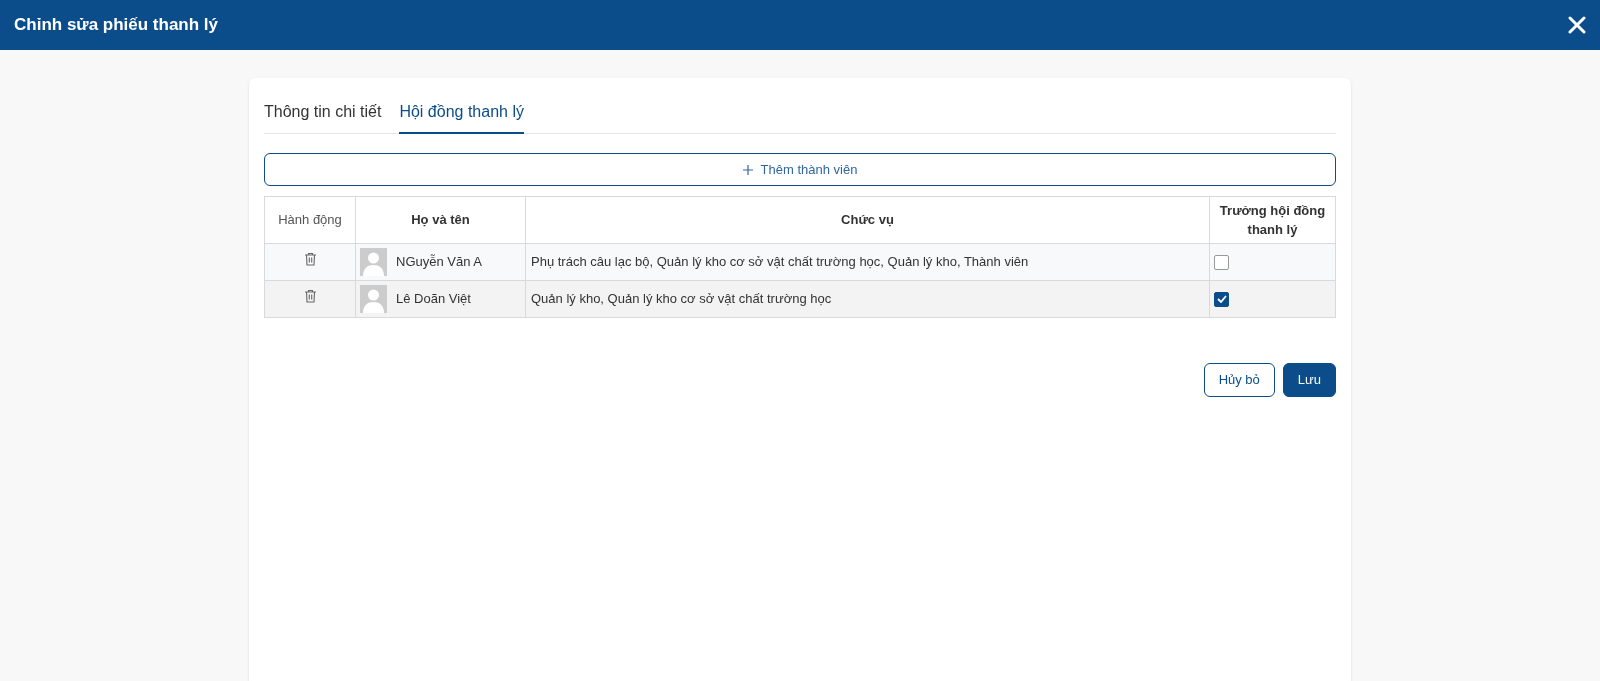 Image resolution: width=1600 pixels, height=681 pixels. Describe the element at coordinates (439, 262) in the screenshot. I see `member-name: NGuyễn Văn A` at that location.